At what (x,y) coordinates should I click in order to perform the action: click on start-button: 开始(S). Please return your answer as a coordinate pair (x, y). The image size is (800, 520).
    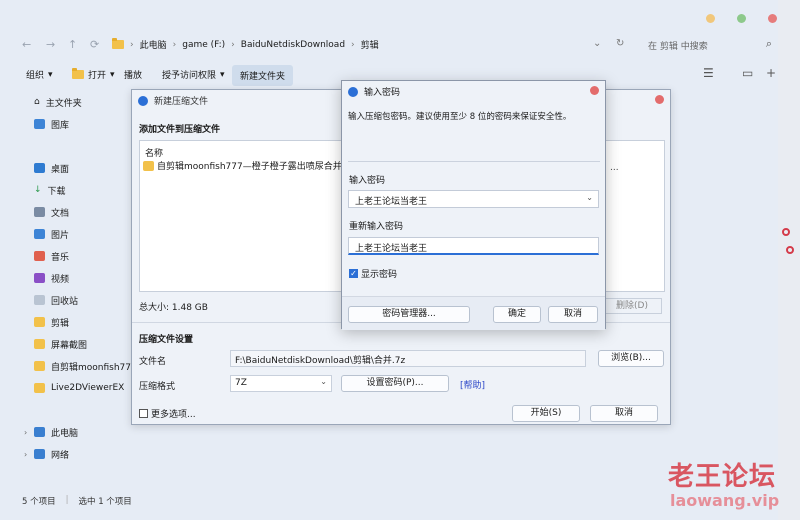
    Looking at the image, I should click on (546, 413).